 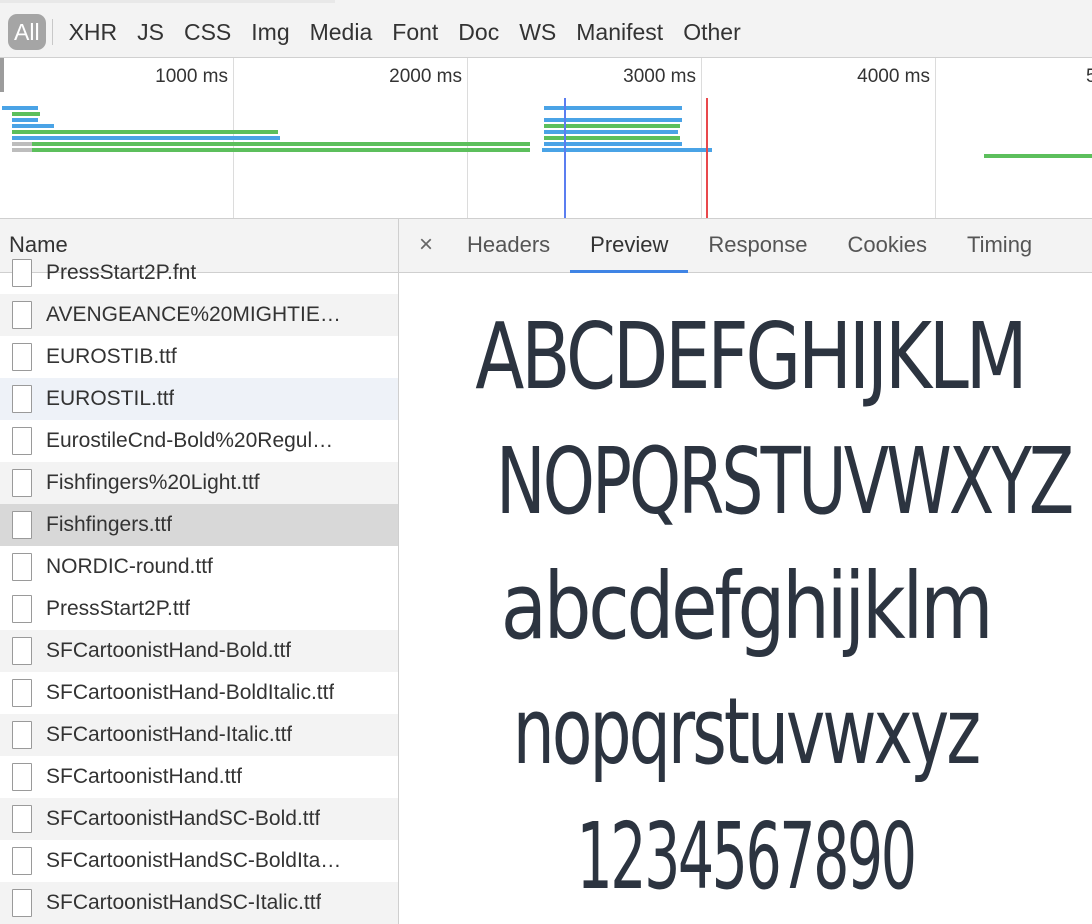 I want to click on request-row: PressStart2P.ttf, so click(x=199, y=609).